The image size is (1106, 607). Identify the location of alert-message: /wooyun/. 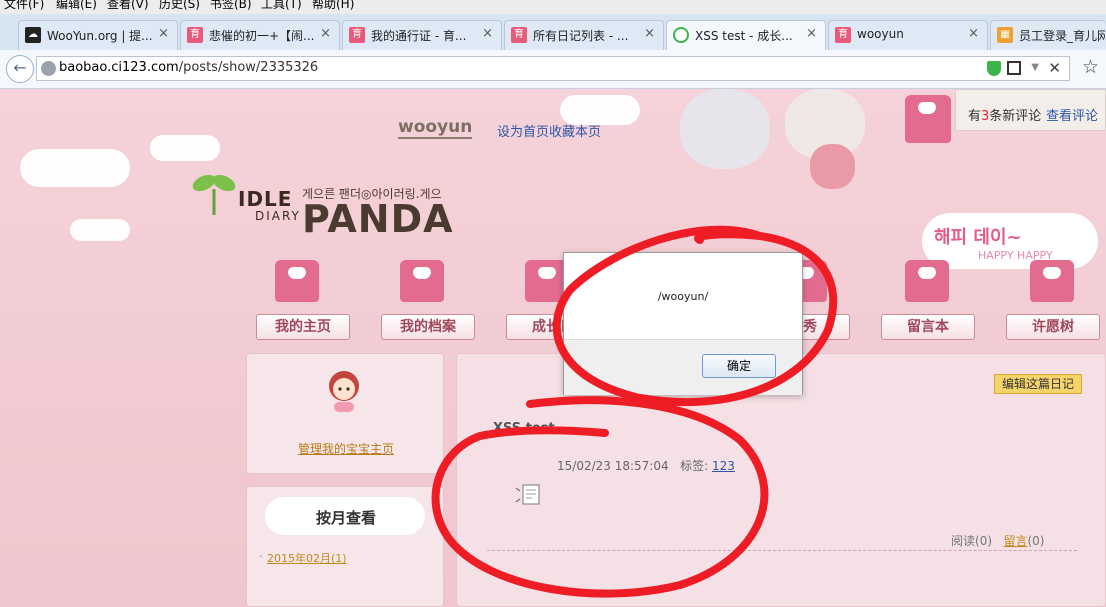
(683, 296).